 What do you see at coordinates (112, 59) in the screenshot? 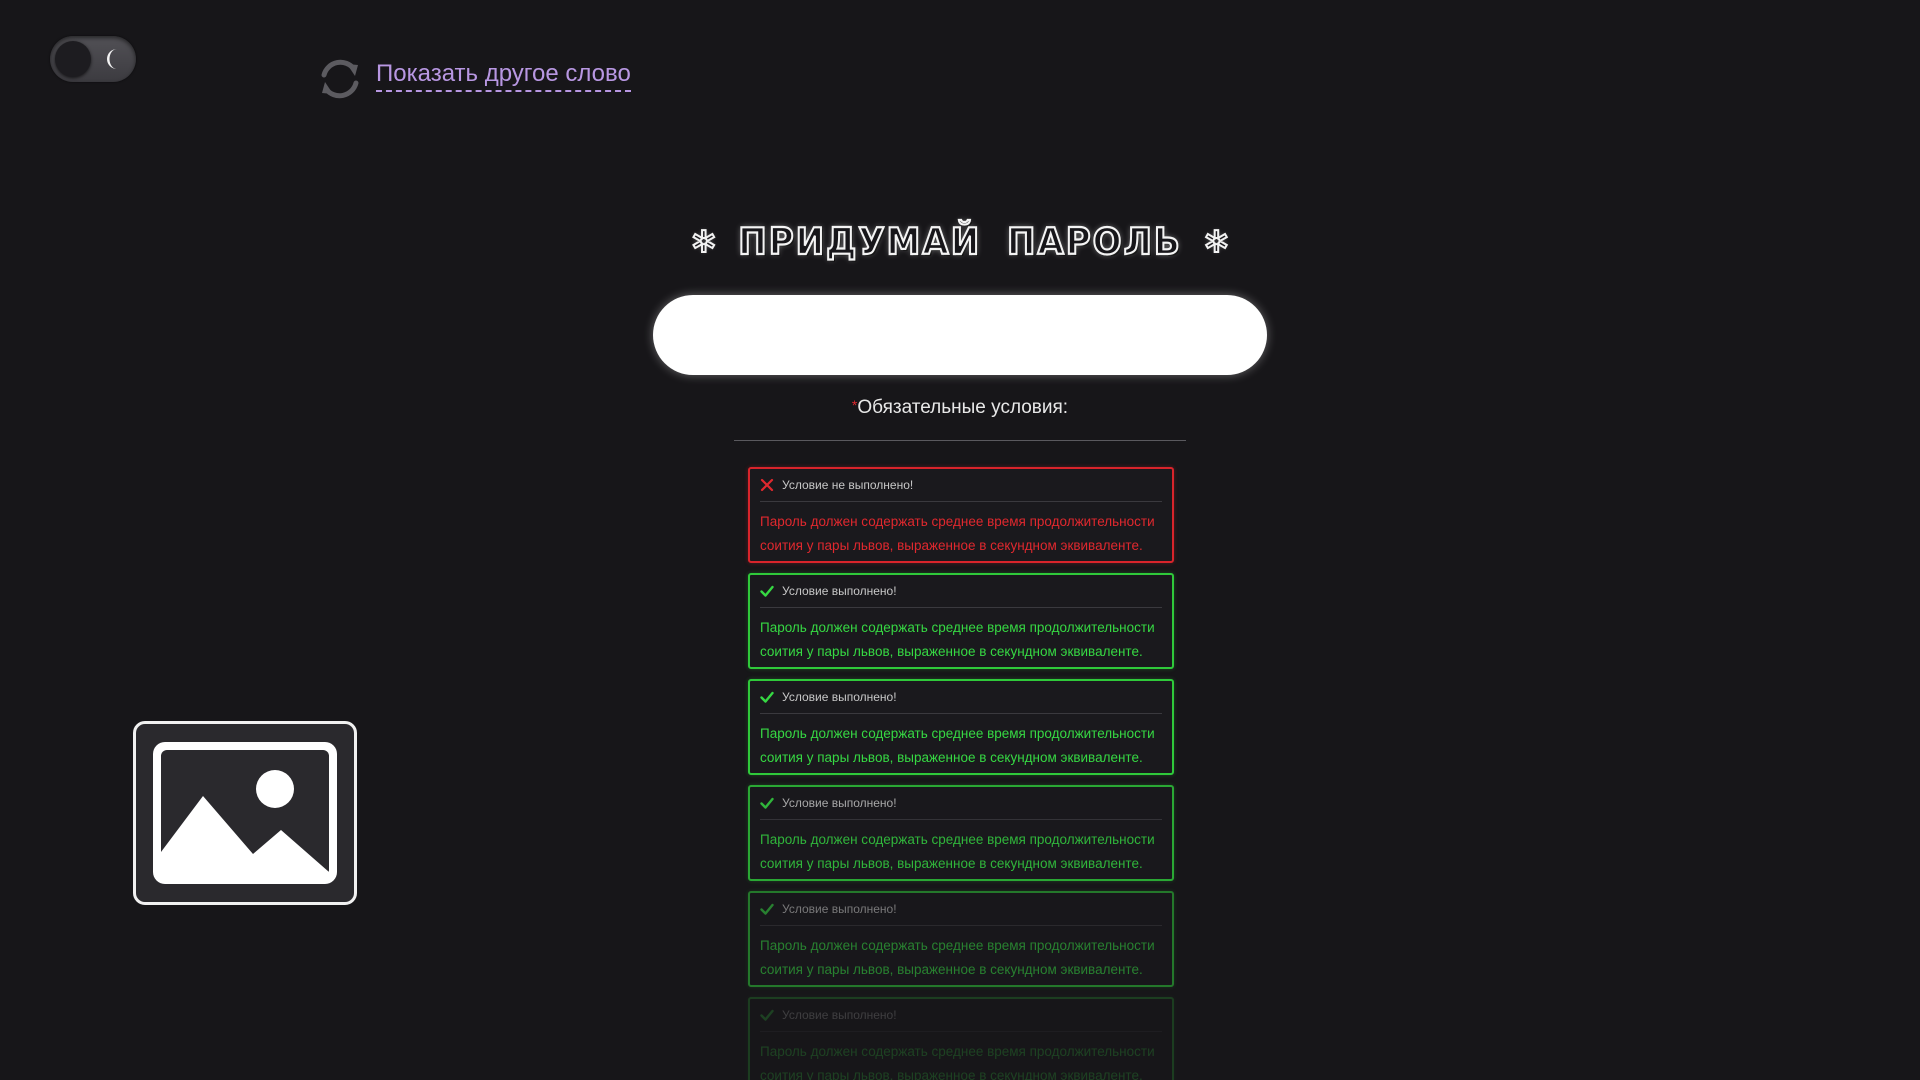
I see `moon-icon` at bounding box center [112, 59].